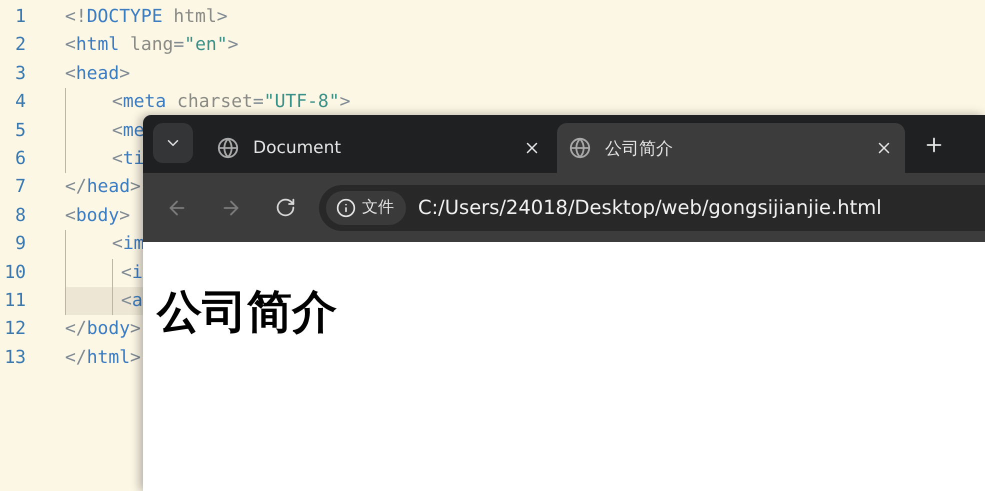  I want to click on line-number: 8, so click(20, 216).